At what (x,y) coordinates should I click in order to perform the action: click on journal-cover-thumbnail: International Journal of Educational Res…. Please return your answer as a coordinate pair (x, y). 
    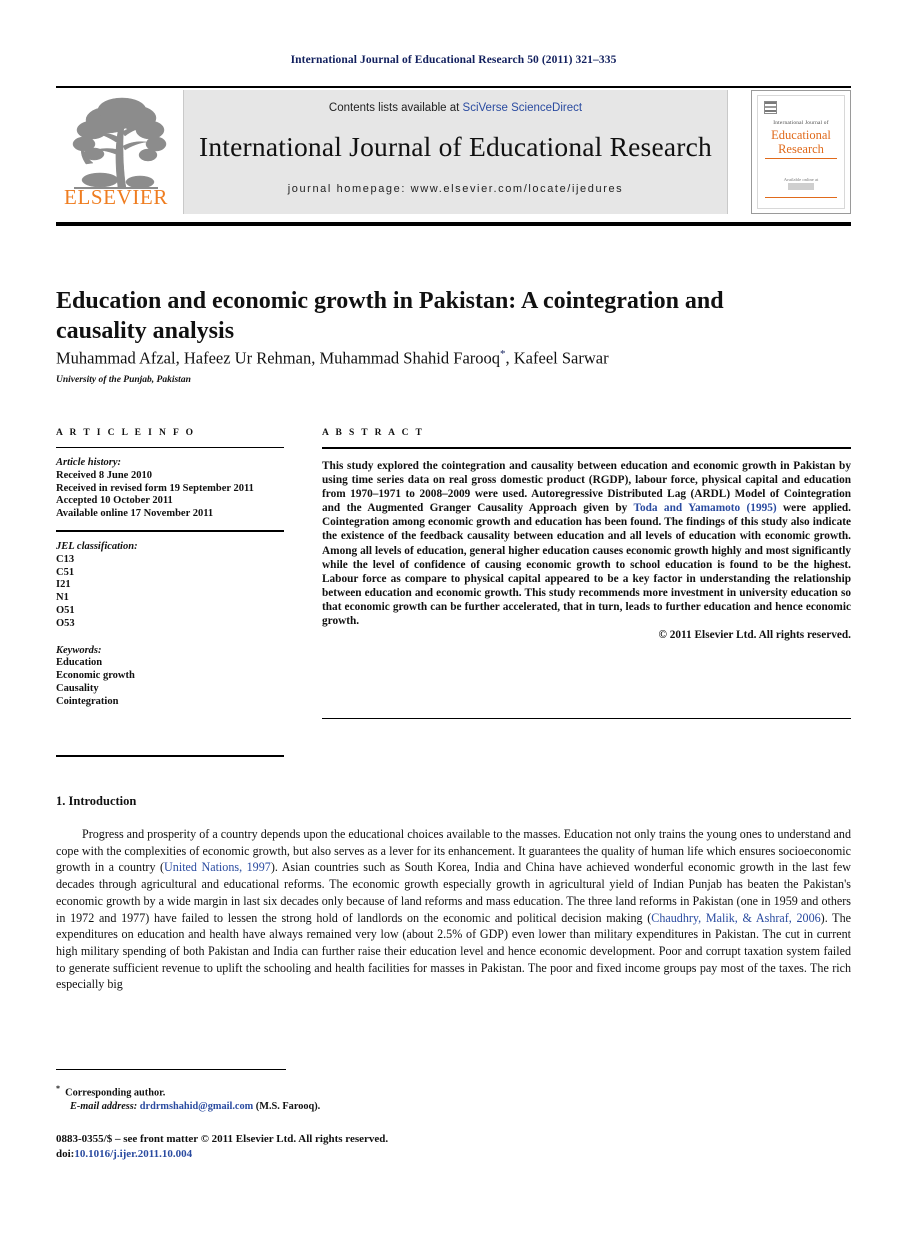
    Looking at the image, I should click on (801, 152).